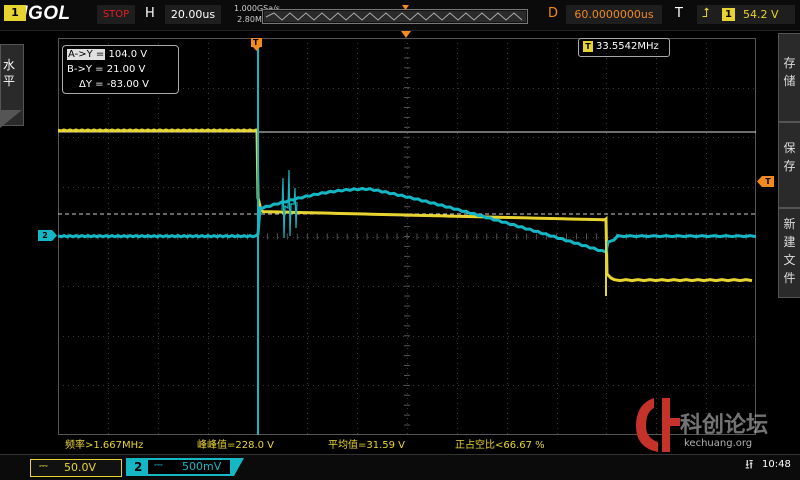 This screenshot has height=480, width=800. Describe the element at coordinates (768, 181) in the screenshot. I see `trigger-level-marker: T` at that location.